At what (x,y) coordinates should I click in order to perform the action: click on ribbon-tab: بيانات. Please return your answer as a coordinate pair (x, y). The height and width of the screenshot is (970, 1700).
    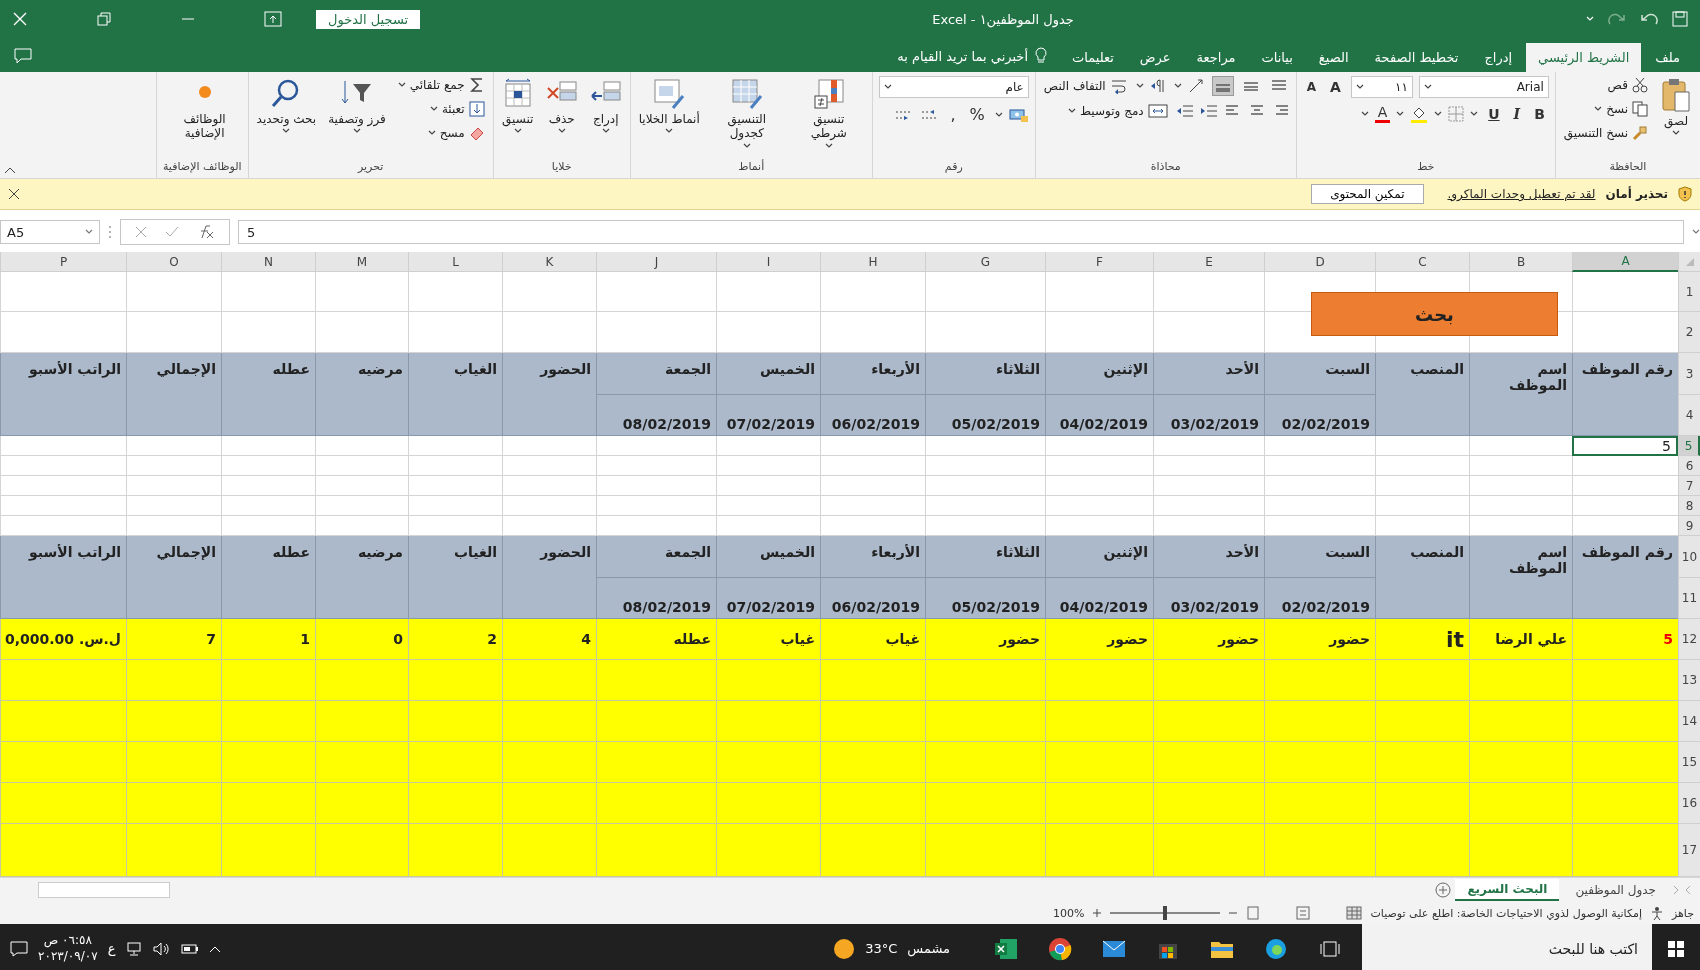
    Looking at the image, I should click on (1277, 57).